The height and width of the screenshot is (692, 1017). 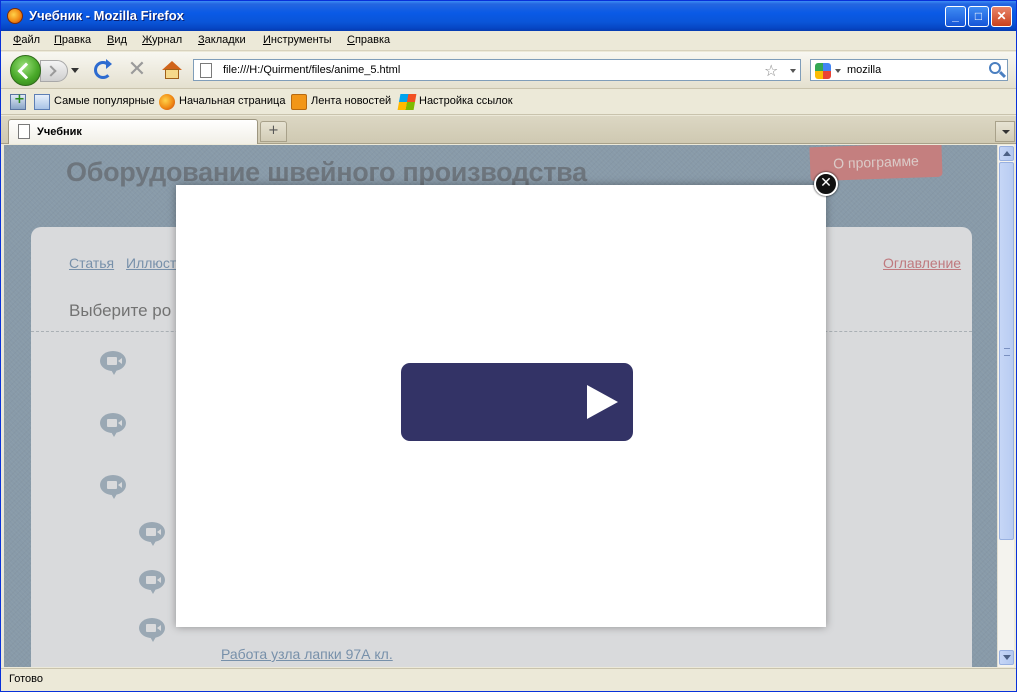 What do you see at coordinates (104, 101) in the screenshot?
I see `bookmark-most-visited: Самые популярные` at bounding box center [104, 101].